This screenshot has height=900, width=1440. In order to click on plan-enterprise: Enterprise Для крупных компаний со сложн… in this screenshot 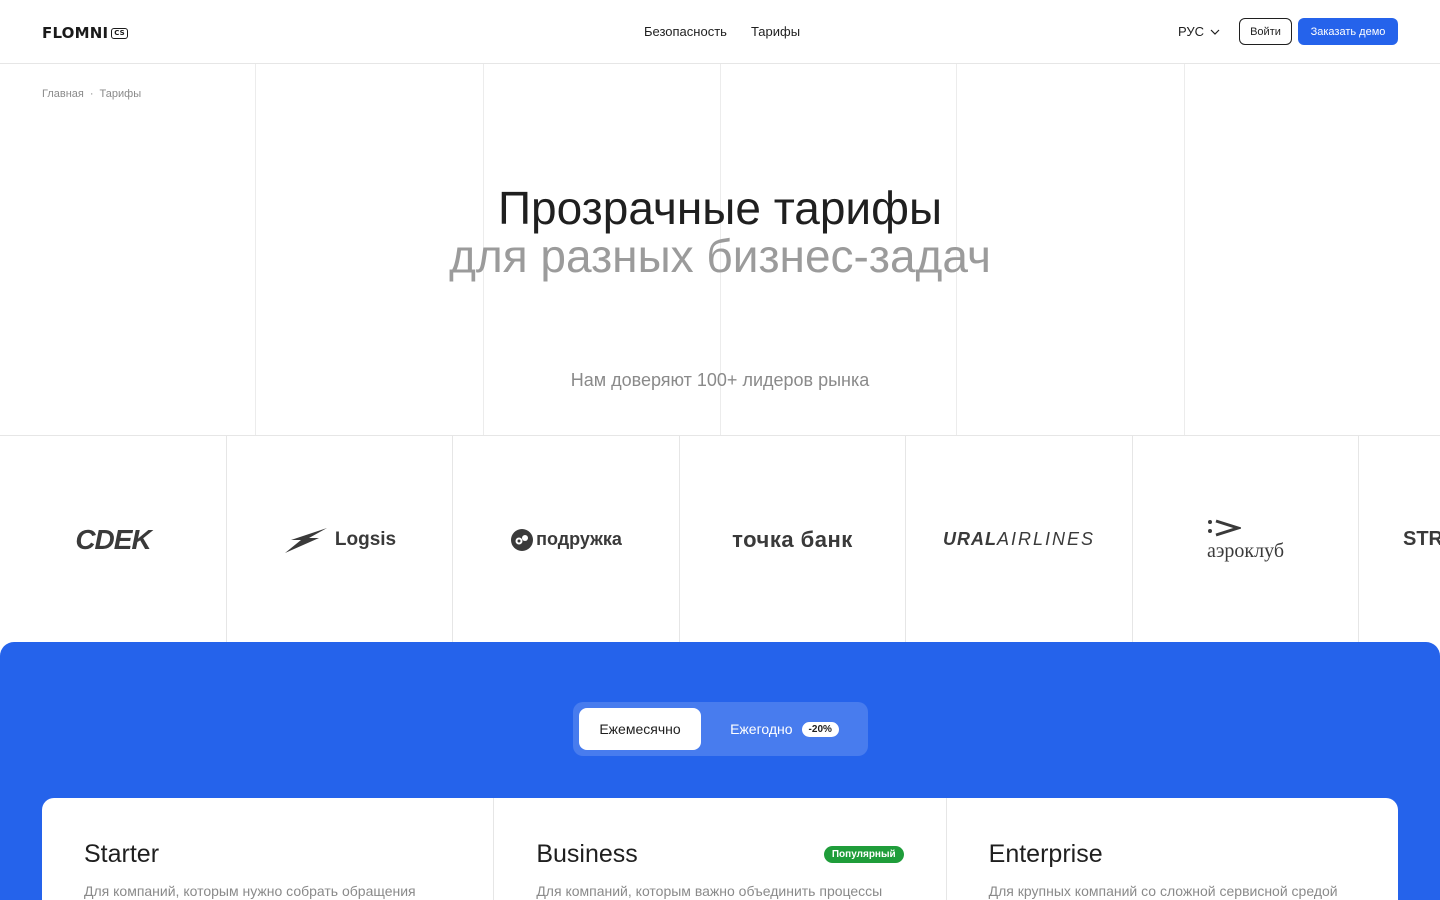, I will do `click(1172, 849)`.